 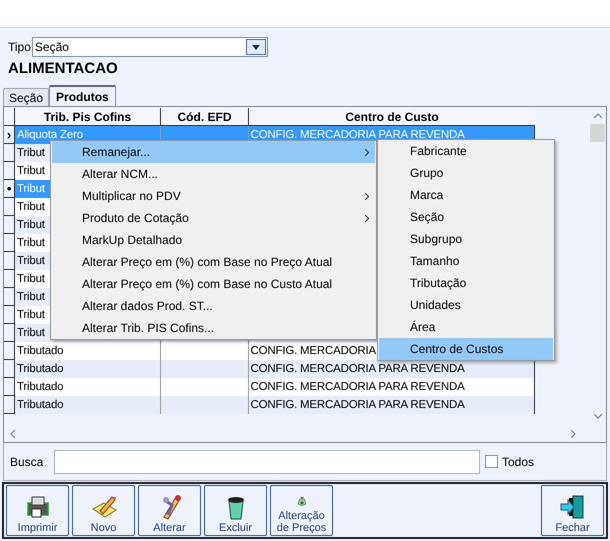 I want to click on scroll-down-icon, so click(x=598, y=416).